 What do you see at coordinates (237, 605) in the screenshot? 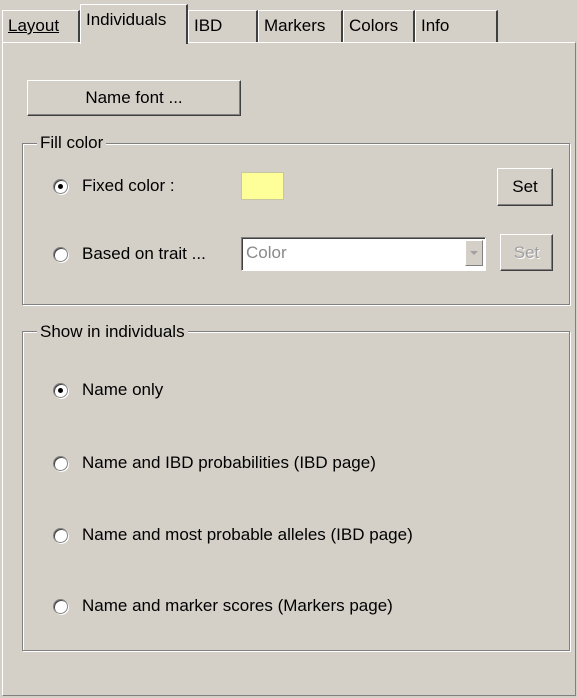
I see `show-marker-scores-label: Name and marker scores (Markers page)` at bounding box center [237, 605].